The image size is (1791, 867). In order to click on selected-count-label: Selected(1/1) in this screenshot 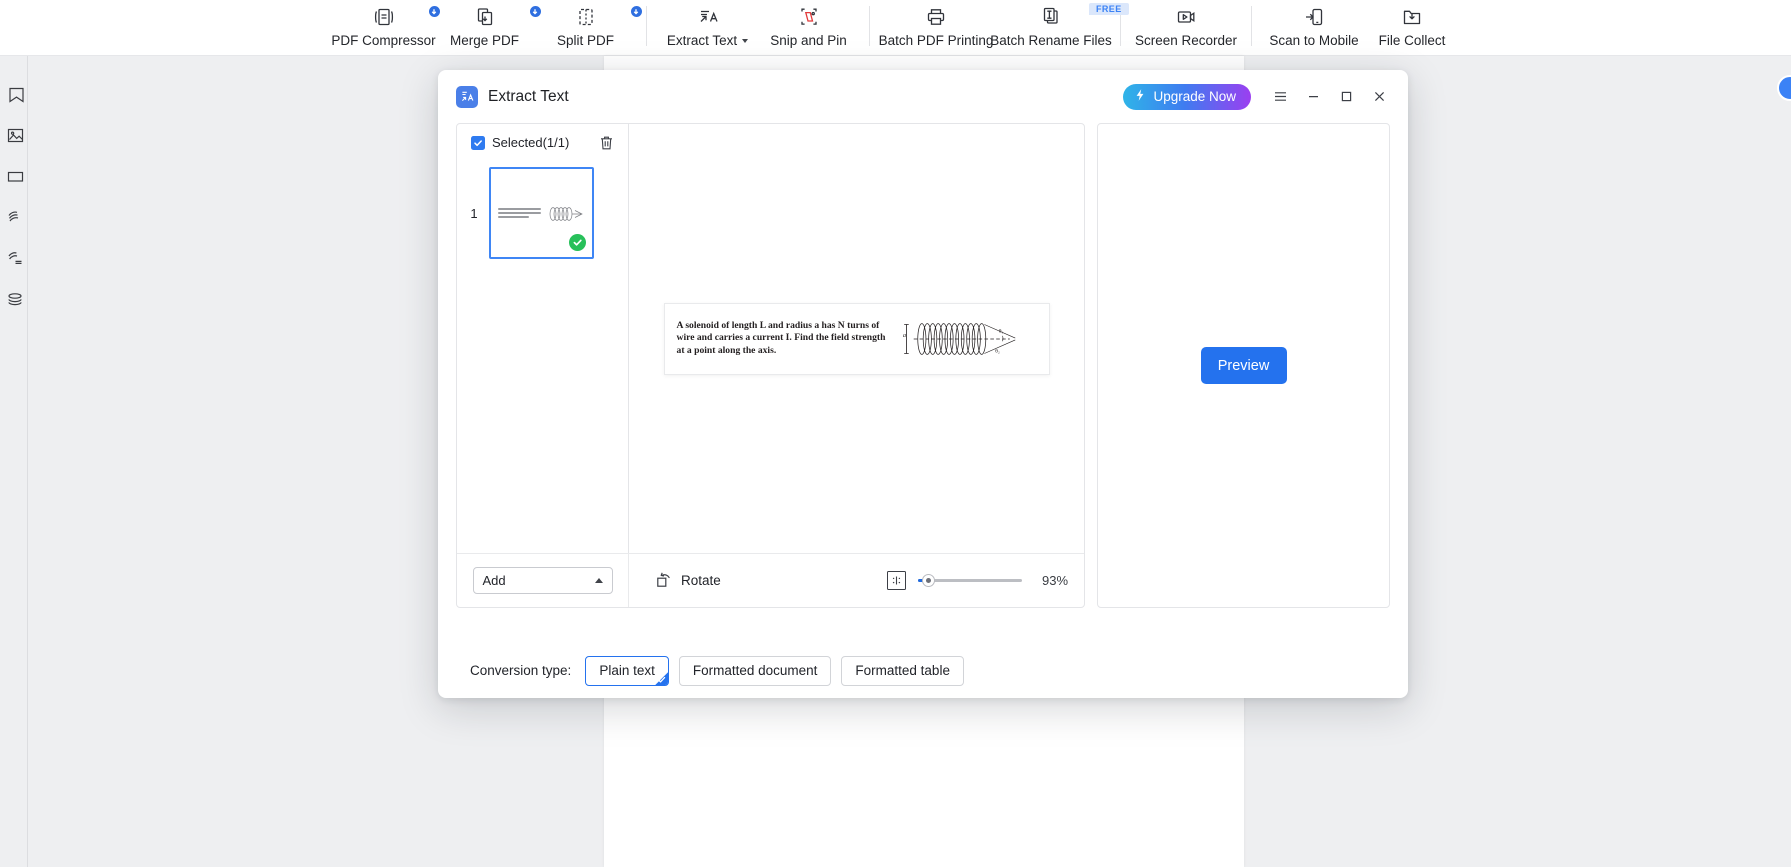, I will do `click(531, 142)`.